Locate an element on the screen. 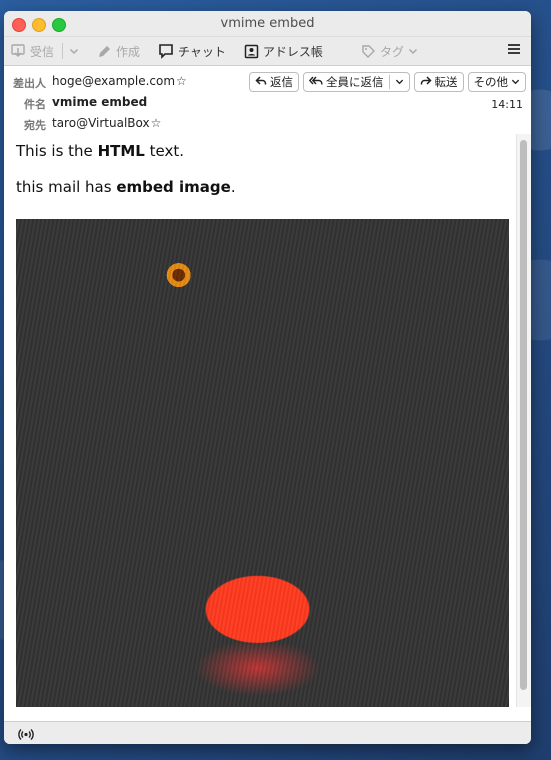 This screenshot has width=551, height=760. reply-all-icon is located at coordinates (315, 82).